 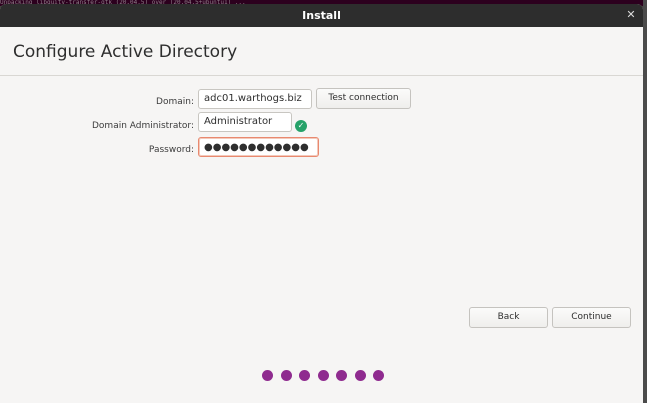 What do you see at coordinates (631, 15) in the screenshot?
I see `close-icon: ✕` at bounding box center [631, 15].